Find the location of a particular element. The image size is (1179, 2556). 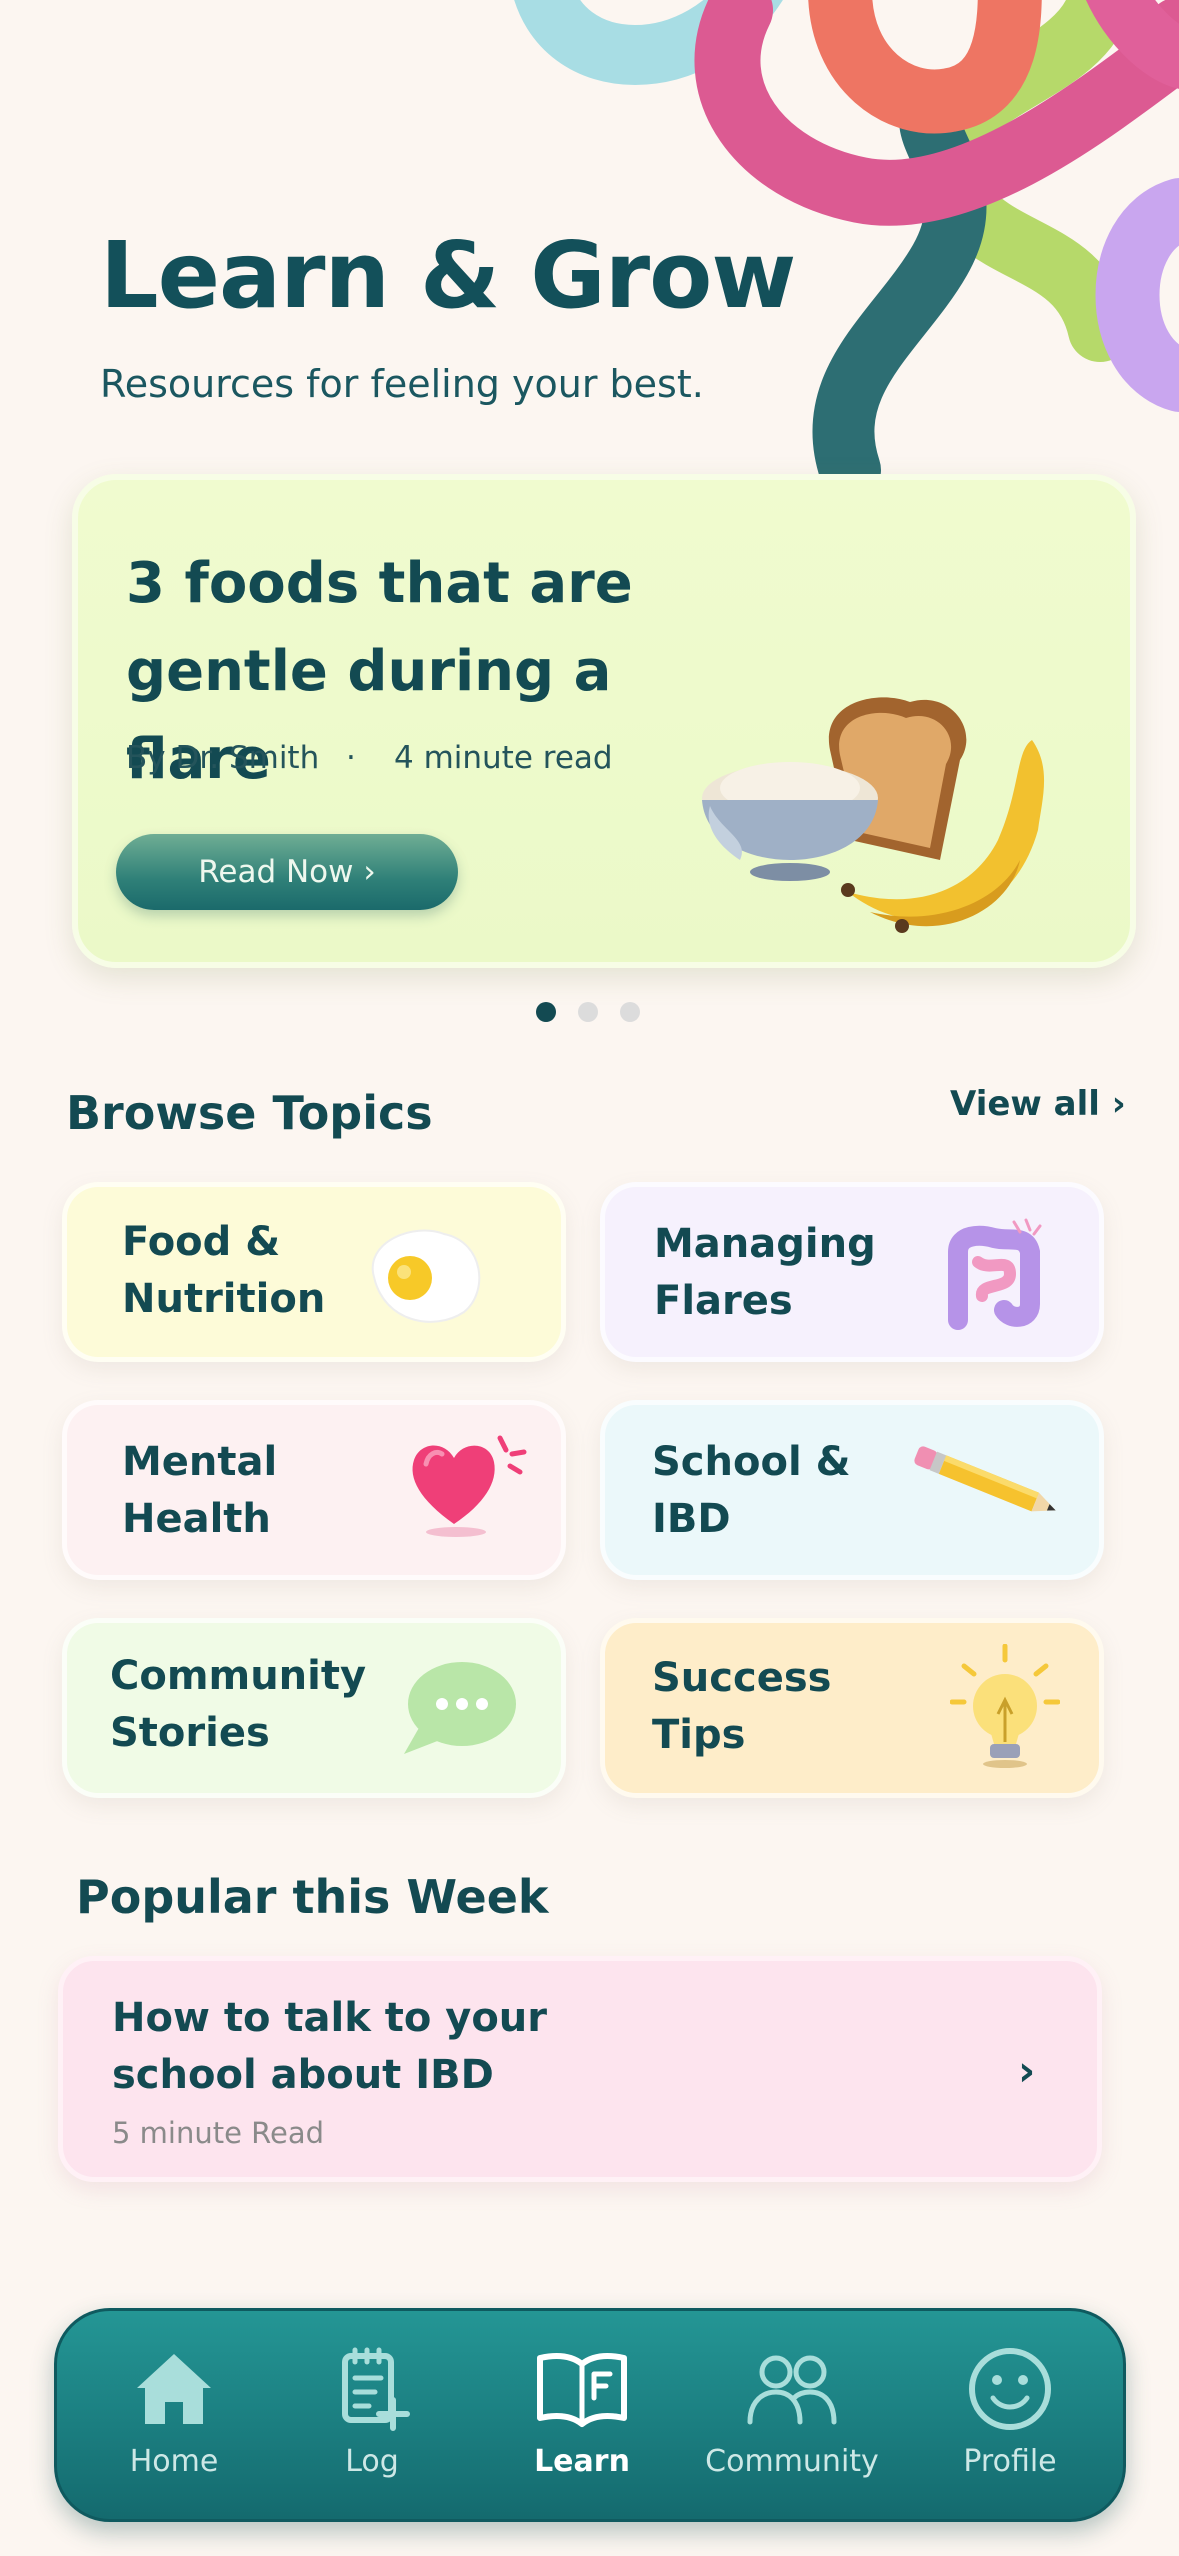

smiley-icon is located at coordinates (1010, 2389).